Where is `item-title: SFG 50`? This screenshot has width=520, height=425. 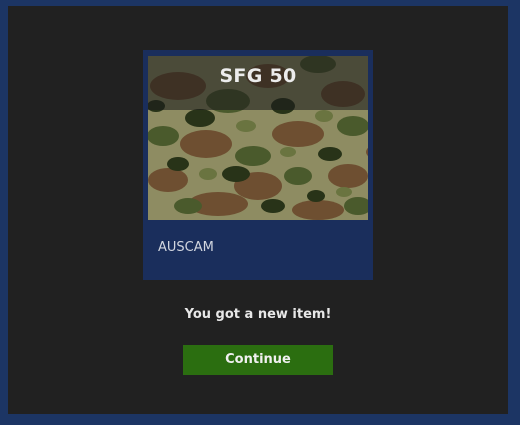 item-title: SFG 50 is located at coordinates (258, 76).